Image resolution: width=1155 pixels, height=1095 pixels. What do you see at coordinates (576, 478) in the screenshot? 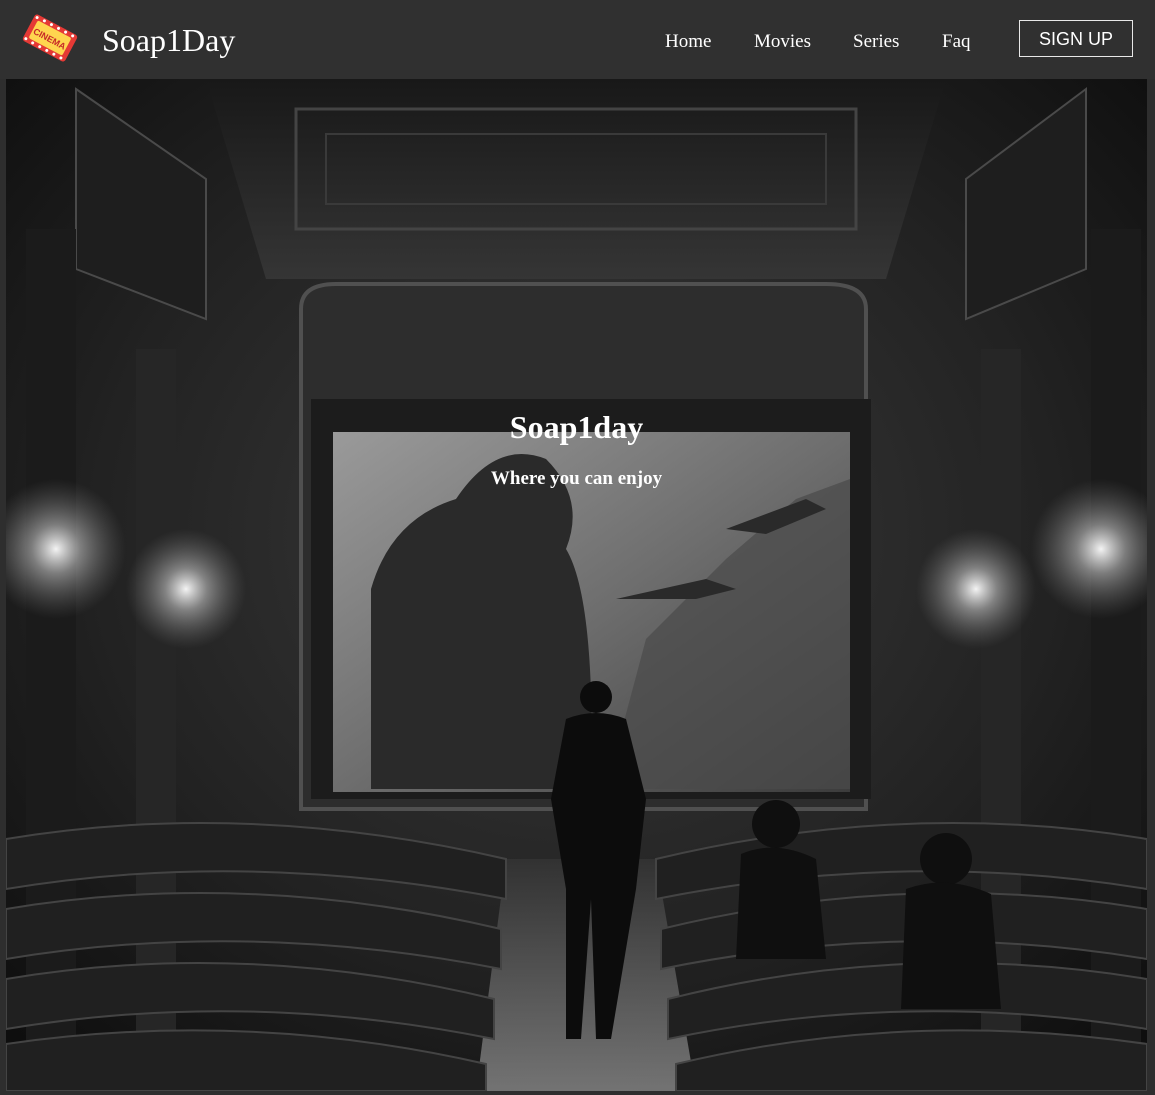
I see `hero-subtitle: Where you can enjoy` at bounding box center [576, 478].